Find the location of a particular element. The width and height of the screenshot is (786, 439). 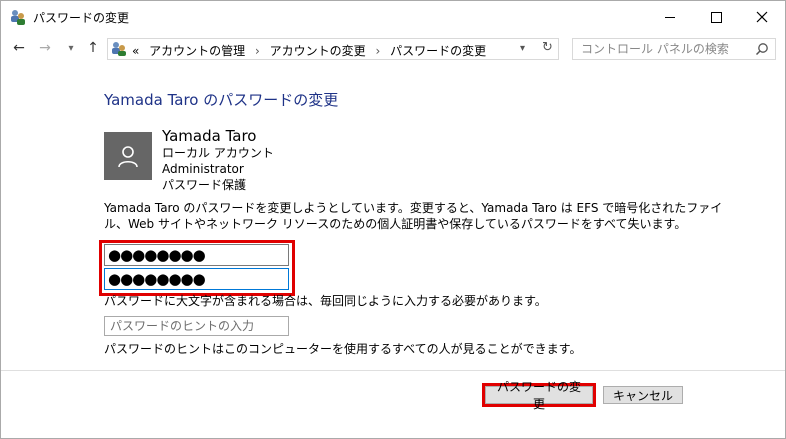

user-icon is located at coordinates (128, 157).